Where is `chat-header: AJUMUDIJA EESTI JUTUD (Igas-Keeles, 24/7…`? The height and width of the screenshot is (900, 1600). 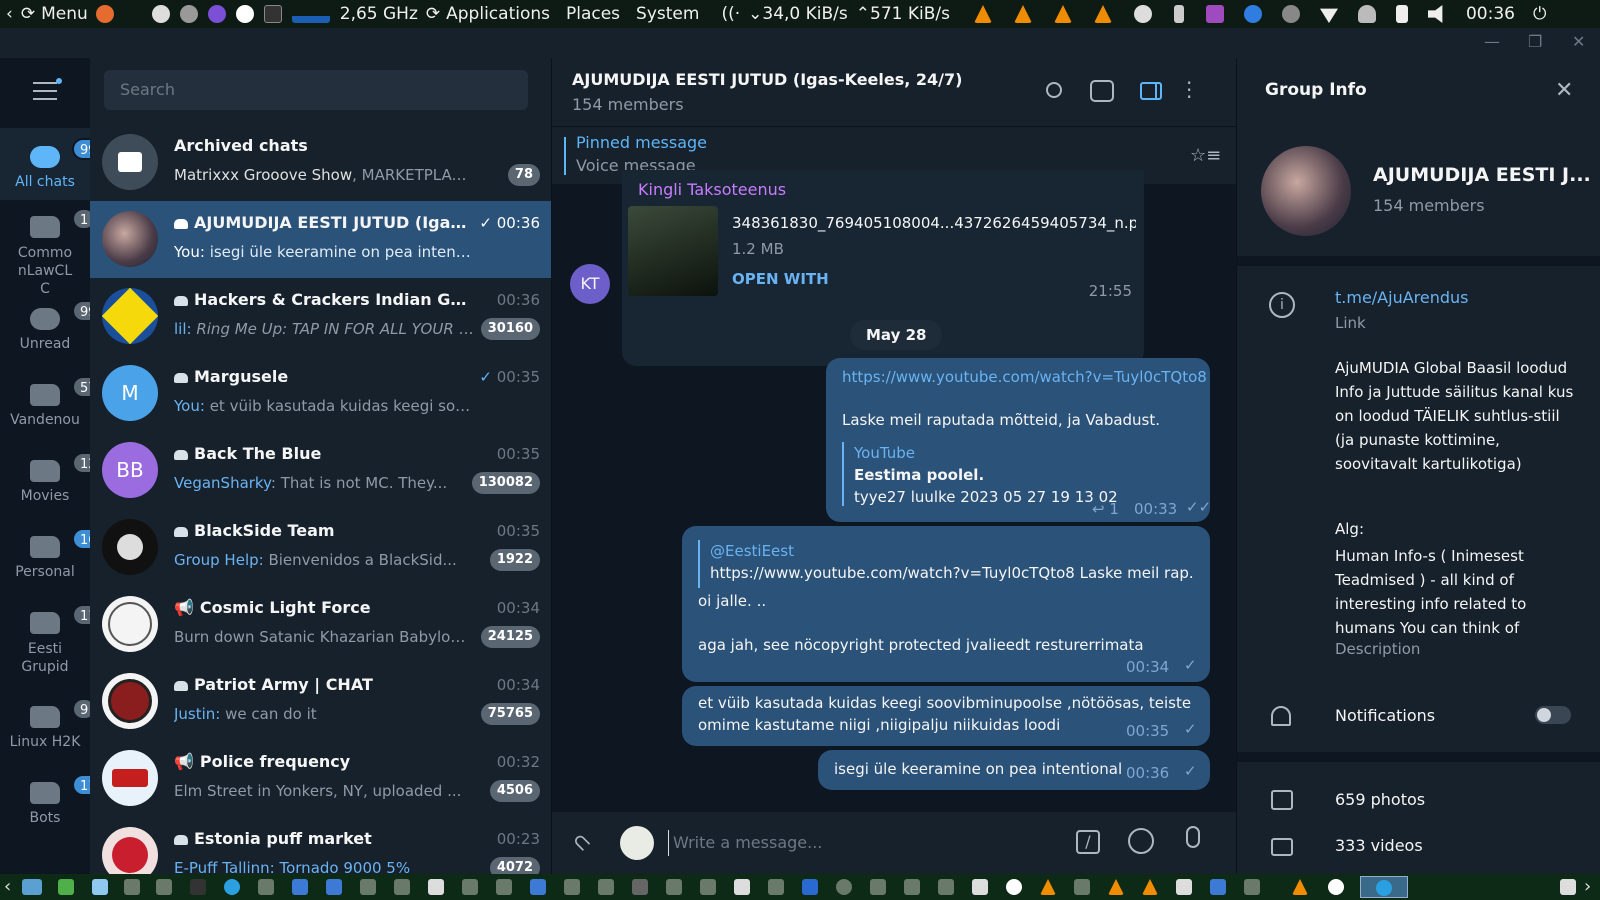
chat-header: AJUMUDIJA EESTI JUTUD (Igas-Keeles, 24/7… is located at coordinates (894, 92).